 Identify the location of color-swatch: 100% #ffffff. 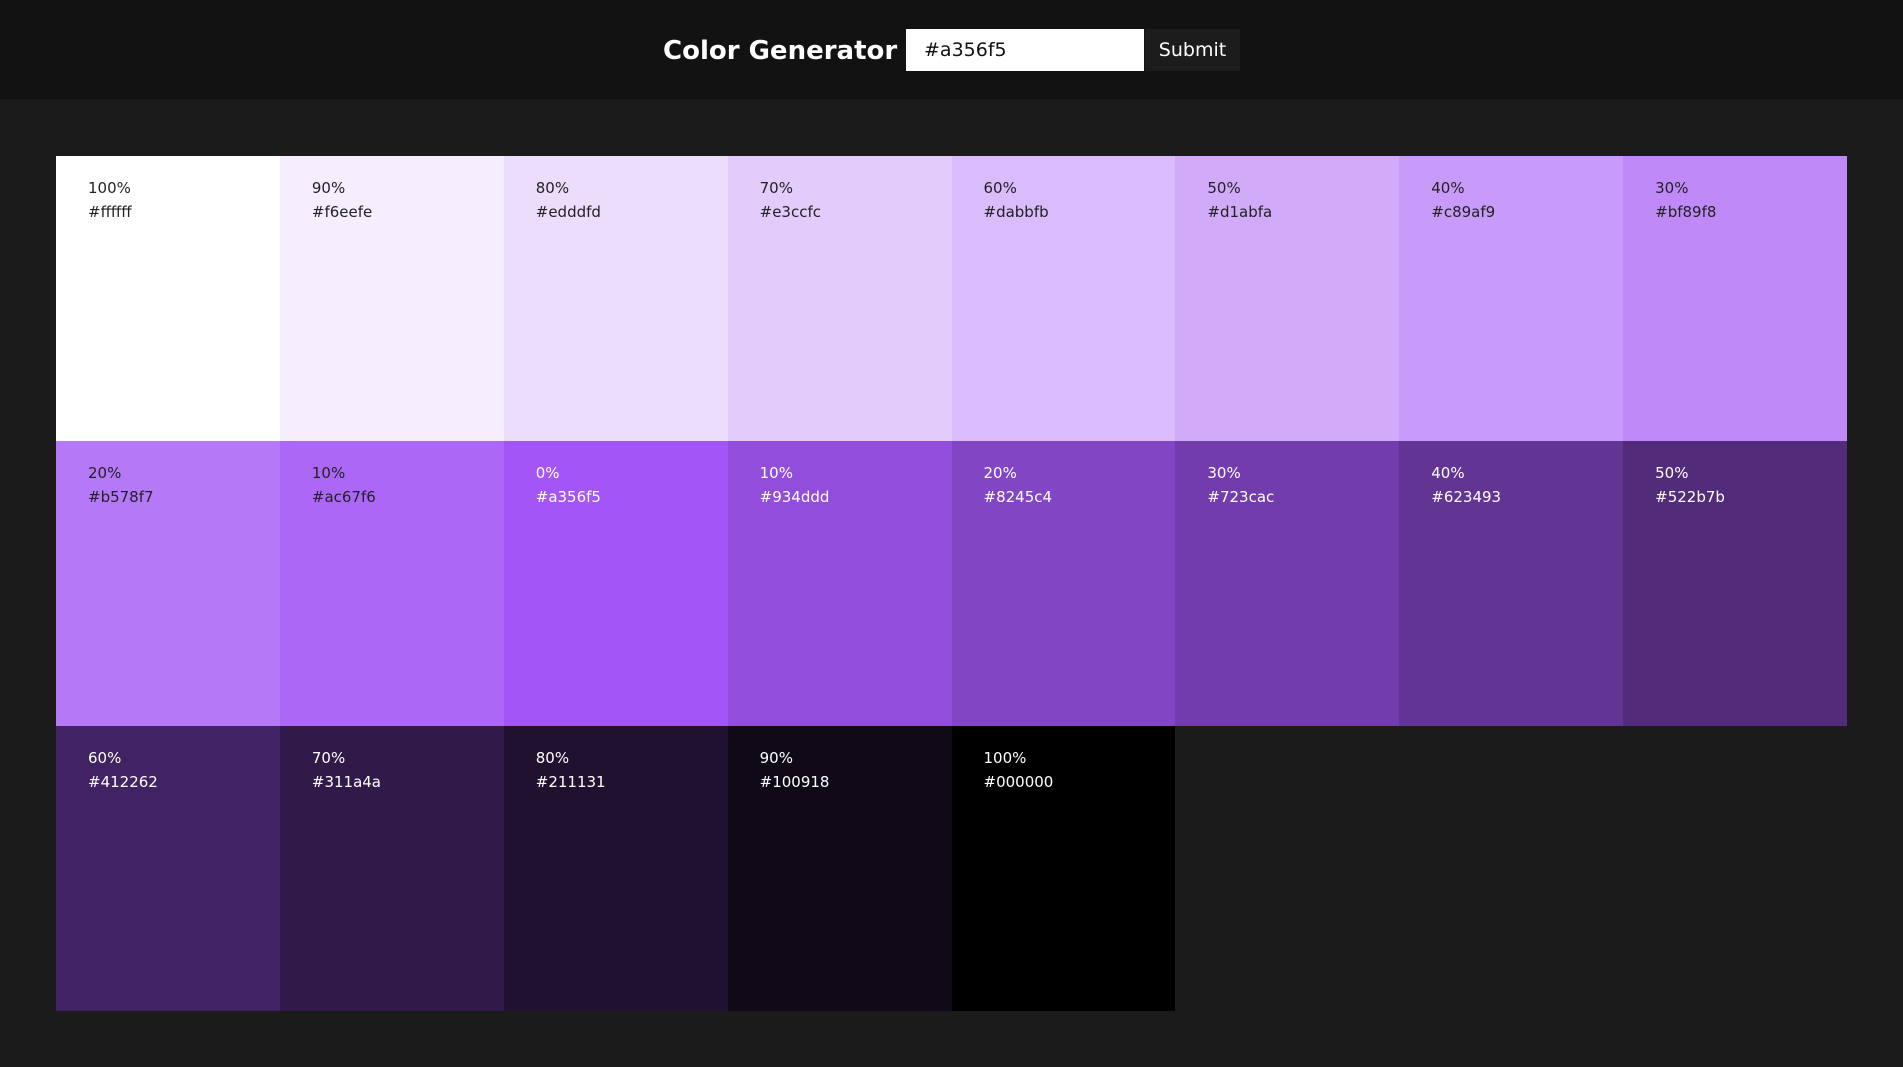
(168, 298).